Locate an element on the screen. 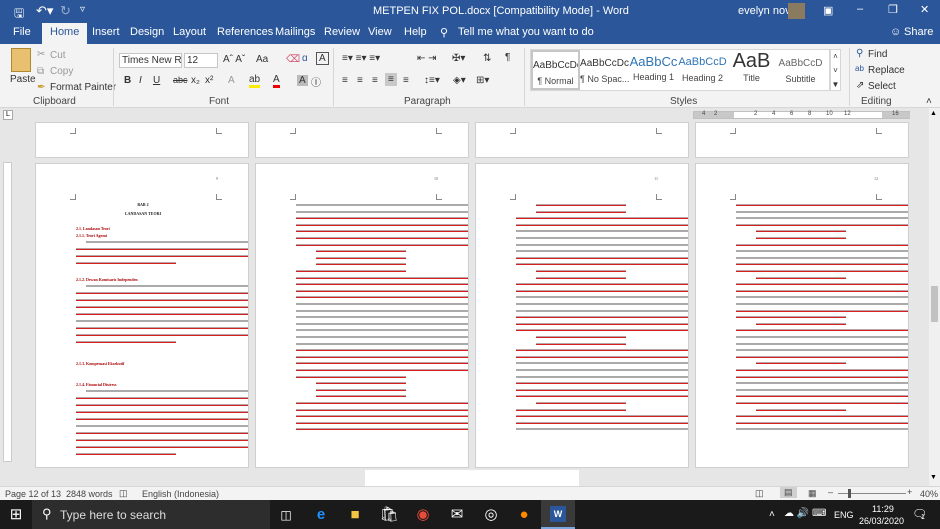 This screenshot has width=940, height=529. edge-icon: e is located at coordinates (321, 515).